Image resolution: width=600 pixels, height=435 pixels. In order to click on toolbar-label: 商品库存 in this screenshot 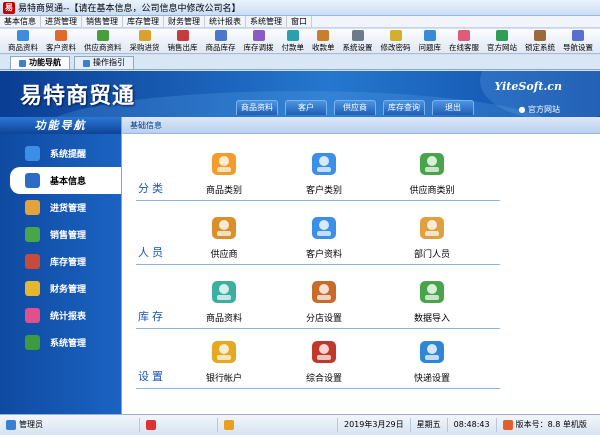, I will do `click(220, 47)`.